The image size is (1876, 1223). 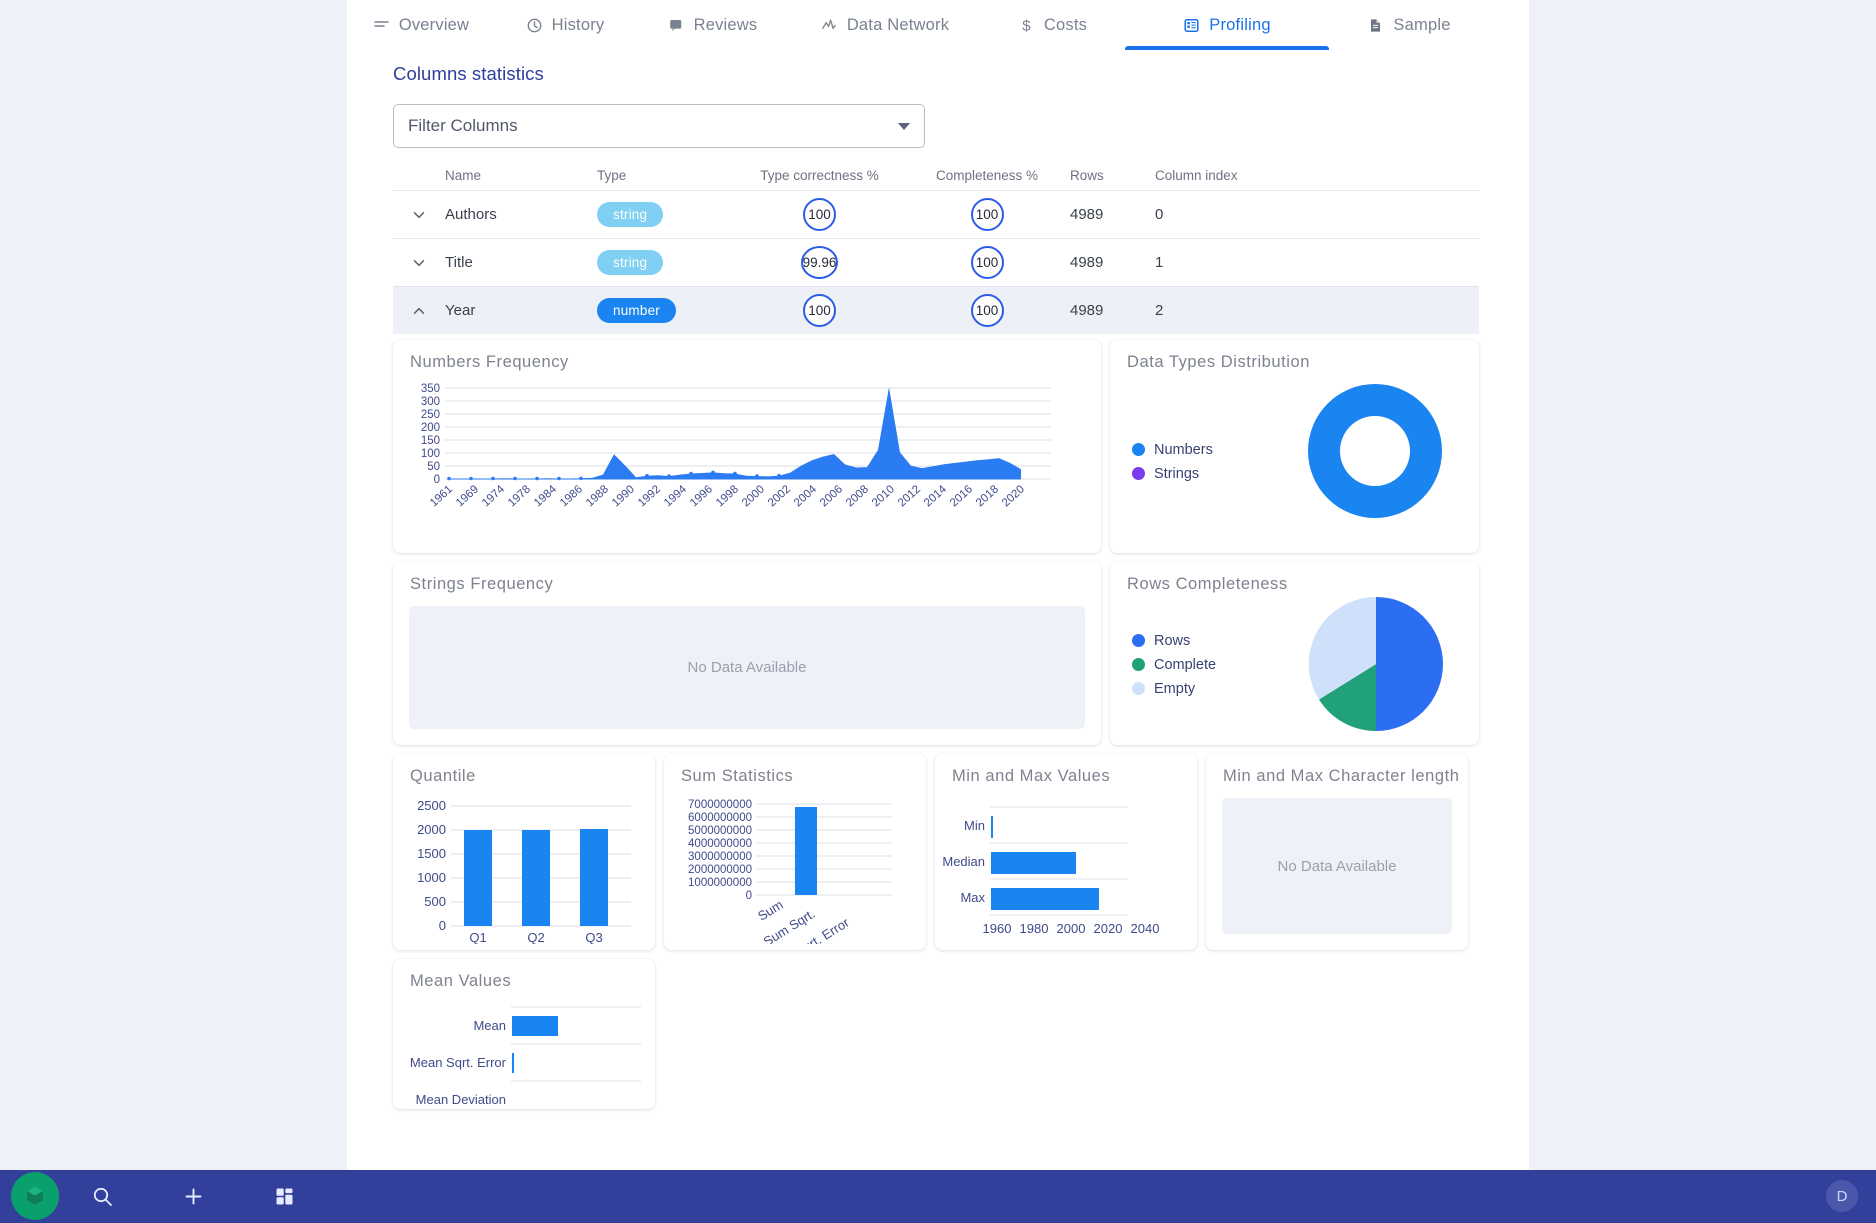 I want to click on svg-text: 50, so click(x=433, y=467).